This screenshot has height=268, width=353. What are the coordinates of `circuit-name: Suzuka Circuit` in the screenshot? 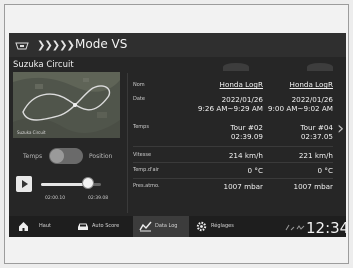 It's located at (43, 65).